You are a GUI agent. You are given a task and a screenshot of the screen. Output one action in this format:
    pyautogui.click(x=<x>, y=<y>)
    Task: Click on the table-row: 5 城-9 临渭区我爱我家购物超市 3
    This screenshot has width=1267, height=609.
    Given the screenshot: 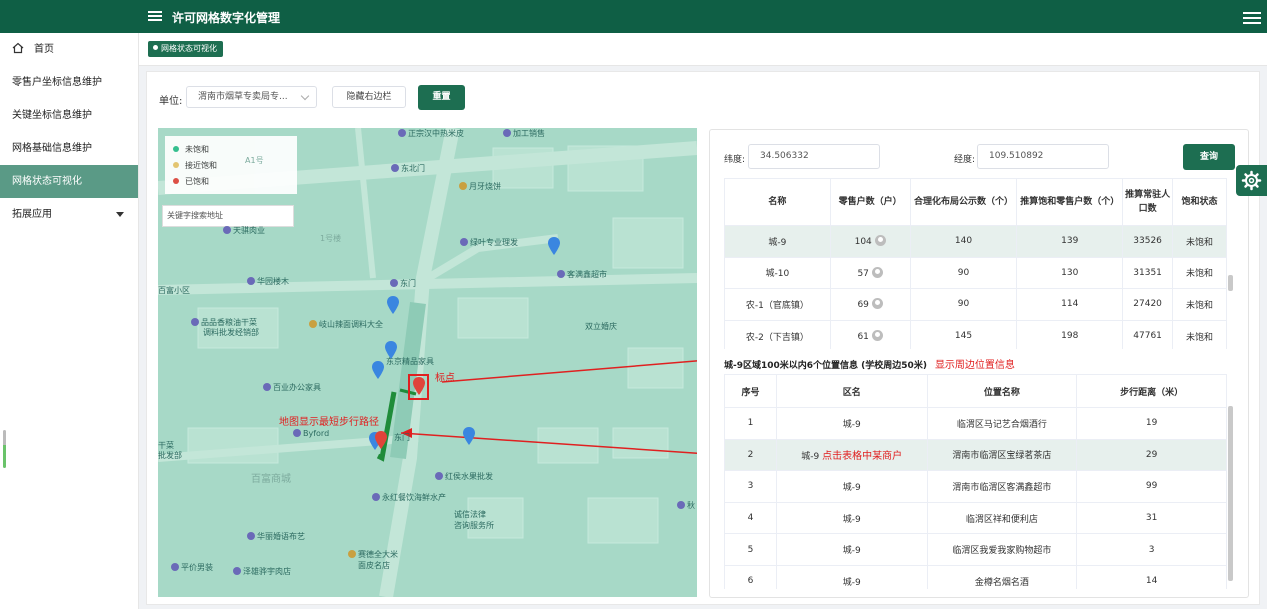 What is the action you would take?
    pyautogui.click(x=975, y=549)
    